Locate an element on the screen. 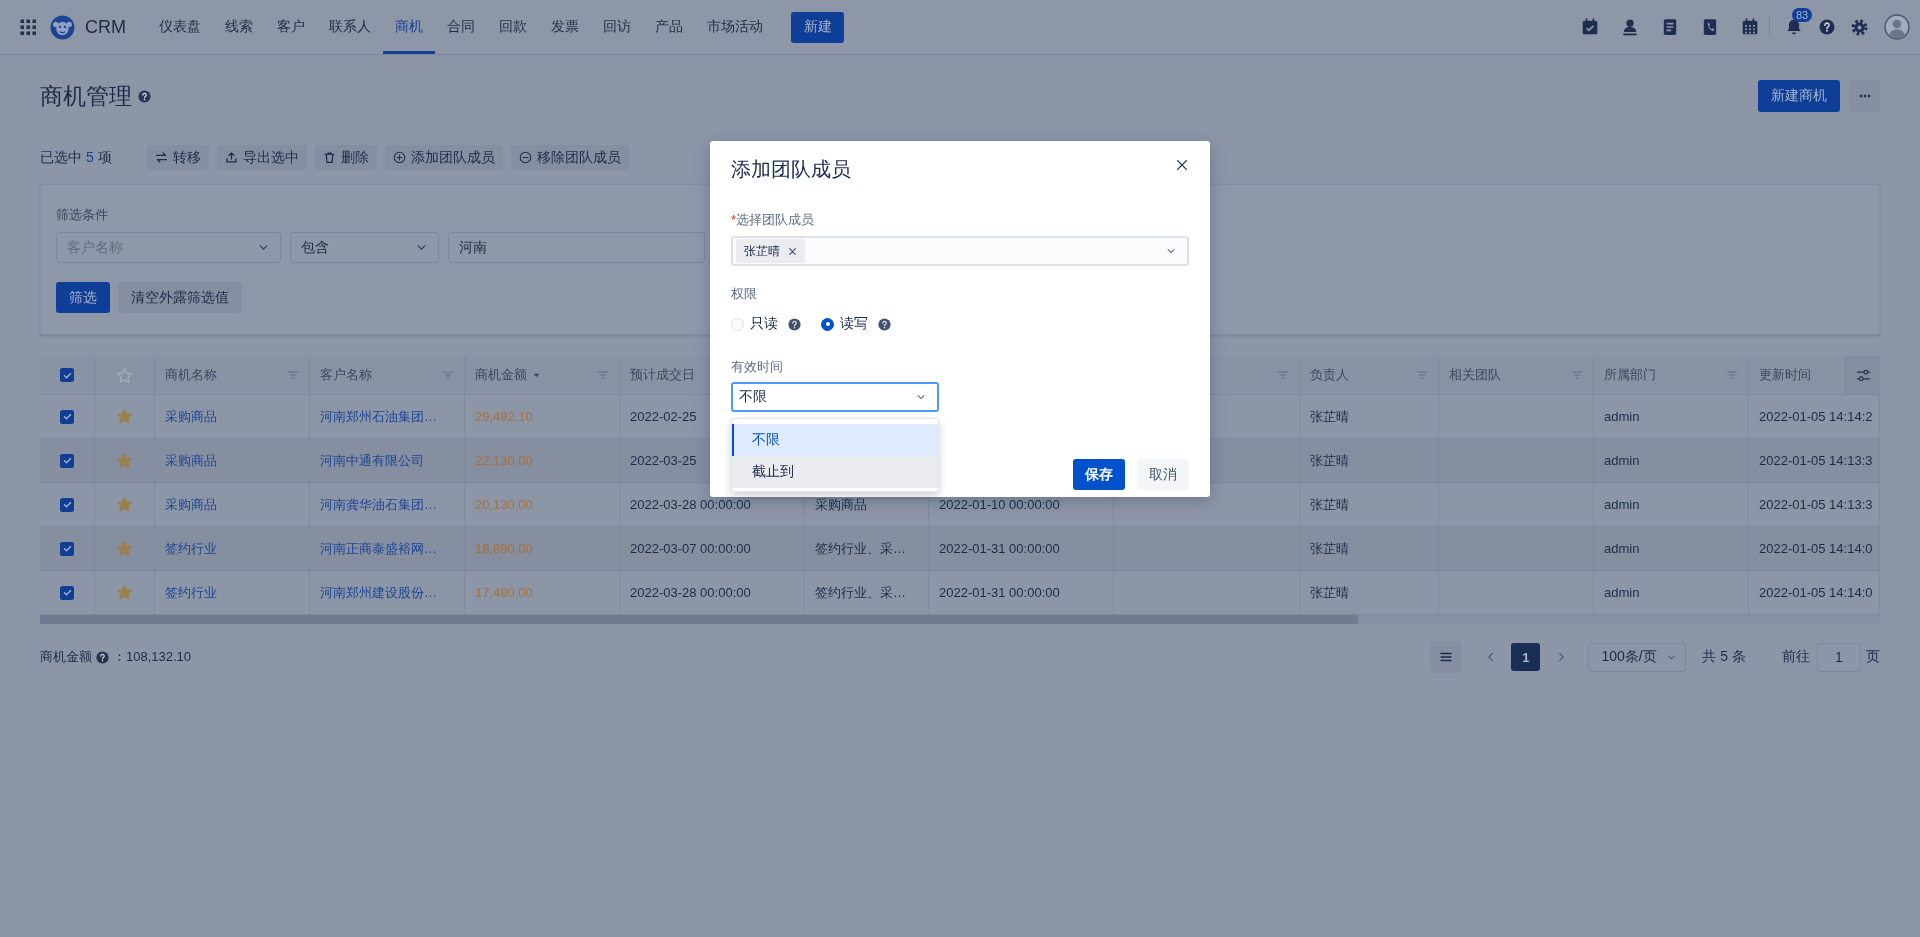 The width and height of the screenshot is (1920, 937). radio-label: 读写 is located at coordinates (854, 324).